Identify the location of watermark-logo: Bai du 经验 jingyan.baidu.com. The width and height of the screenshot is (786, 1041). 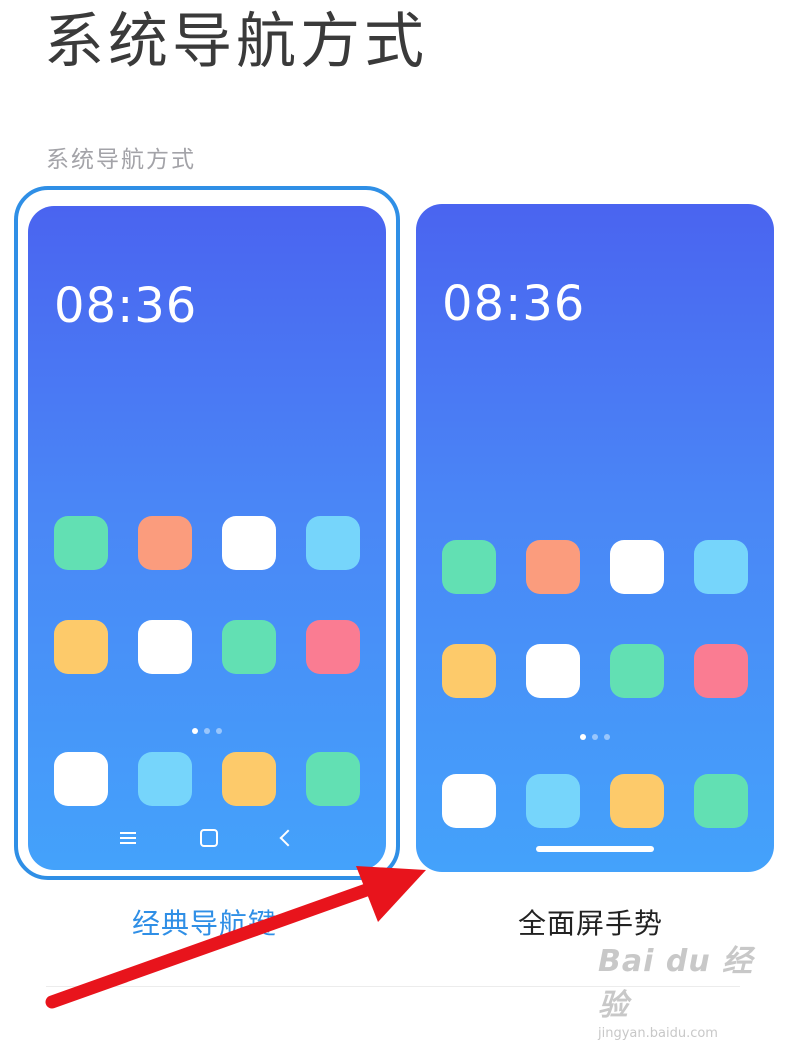
(688, 988).